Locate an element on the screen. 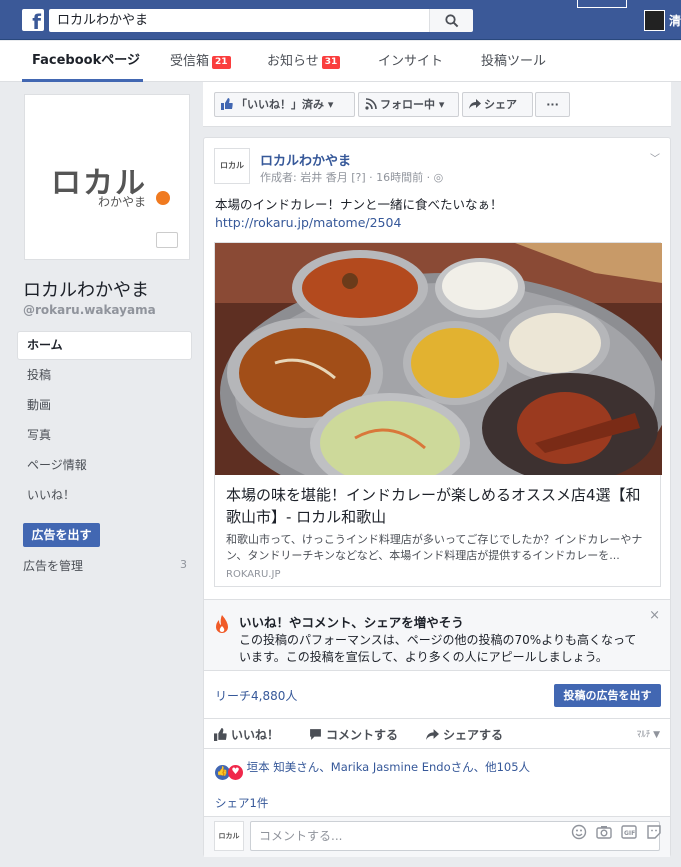  post-actions: いいね！ コメントする シェアする ﾏﾙﾁ ▼ is located at coordinates (437, 733).